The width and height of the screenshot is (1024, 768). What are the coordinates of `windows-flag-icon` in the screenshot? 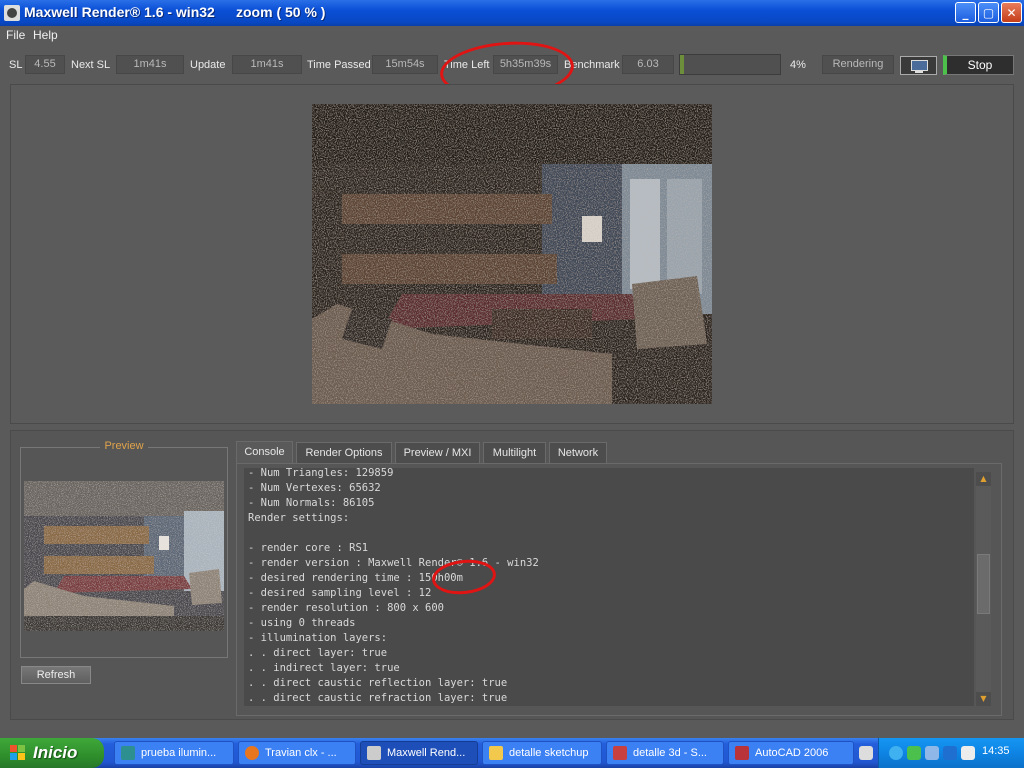 It's located at (18, 753).